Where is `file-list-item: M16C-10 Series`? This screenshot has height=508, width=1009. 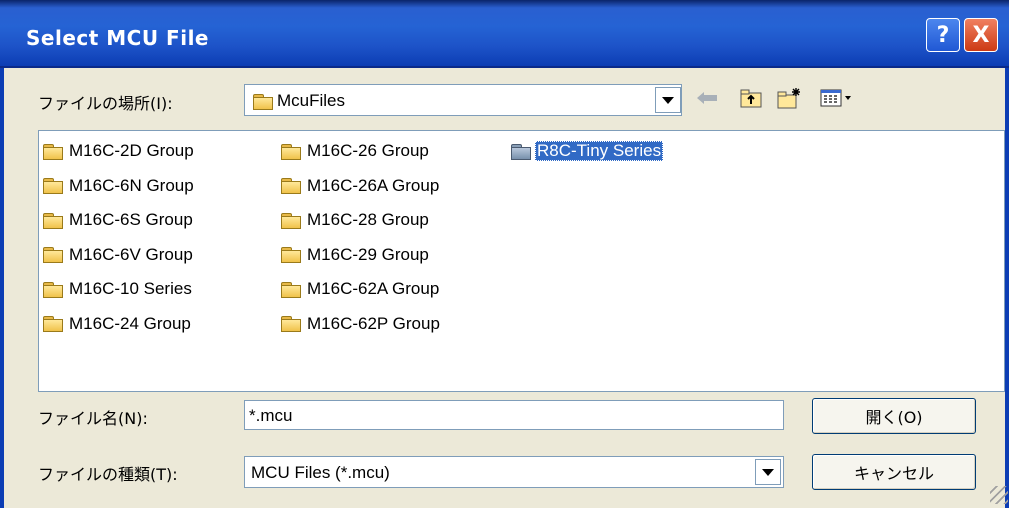 file-list-item: M16C-10 Series is located at coordinates (118, 289).